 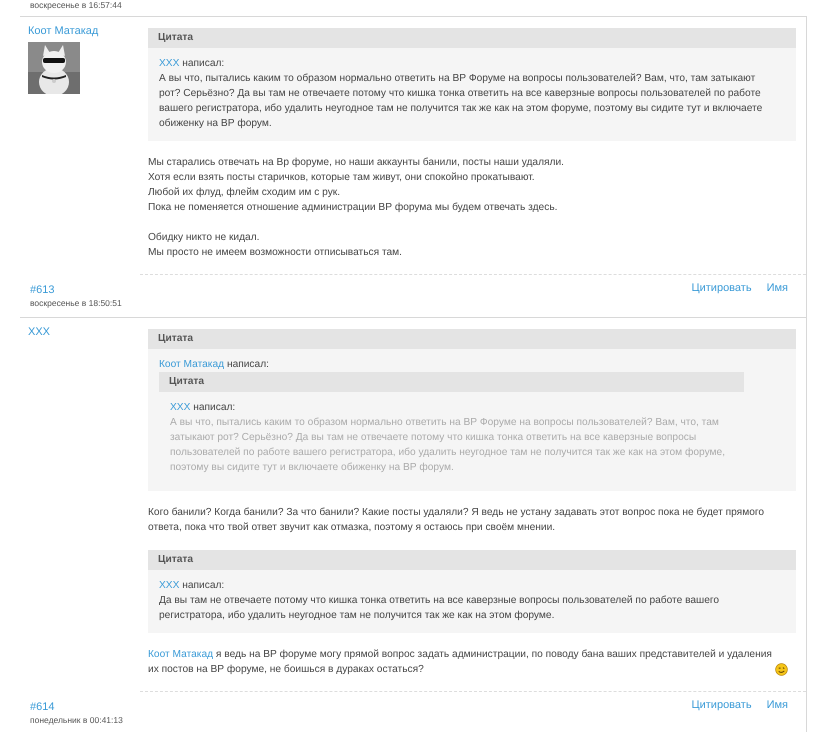 What do you see at coordinates (39, 332) in the screenshot?
I see `author-link: XXX` at bounding box center [39, 332].